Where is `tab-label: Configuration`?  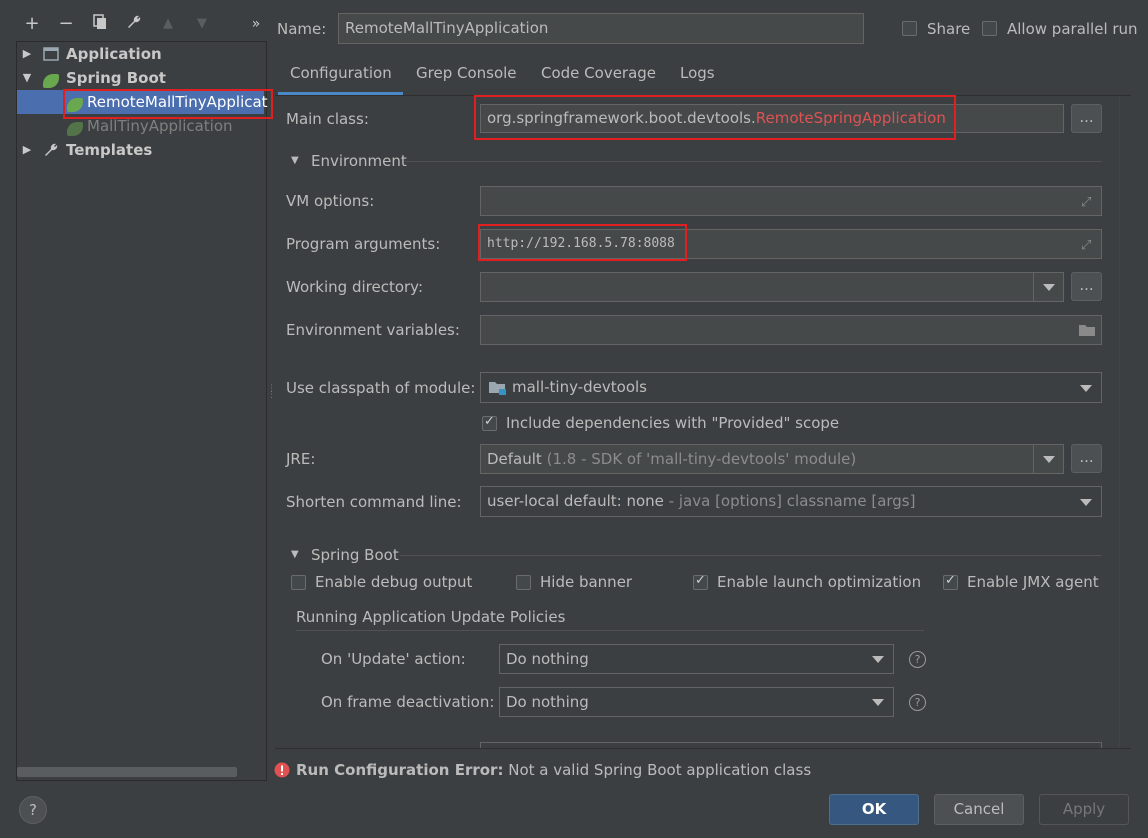 tab-label: Configuration is located at coordinates (341, 73).